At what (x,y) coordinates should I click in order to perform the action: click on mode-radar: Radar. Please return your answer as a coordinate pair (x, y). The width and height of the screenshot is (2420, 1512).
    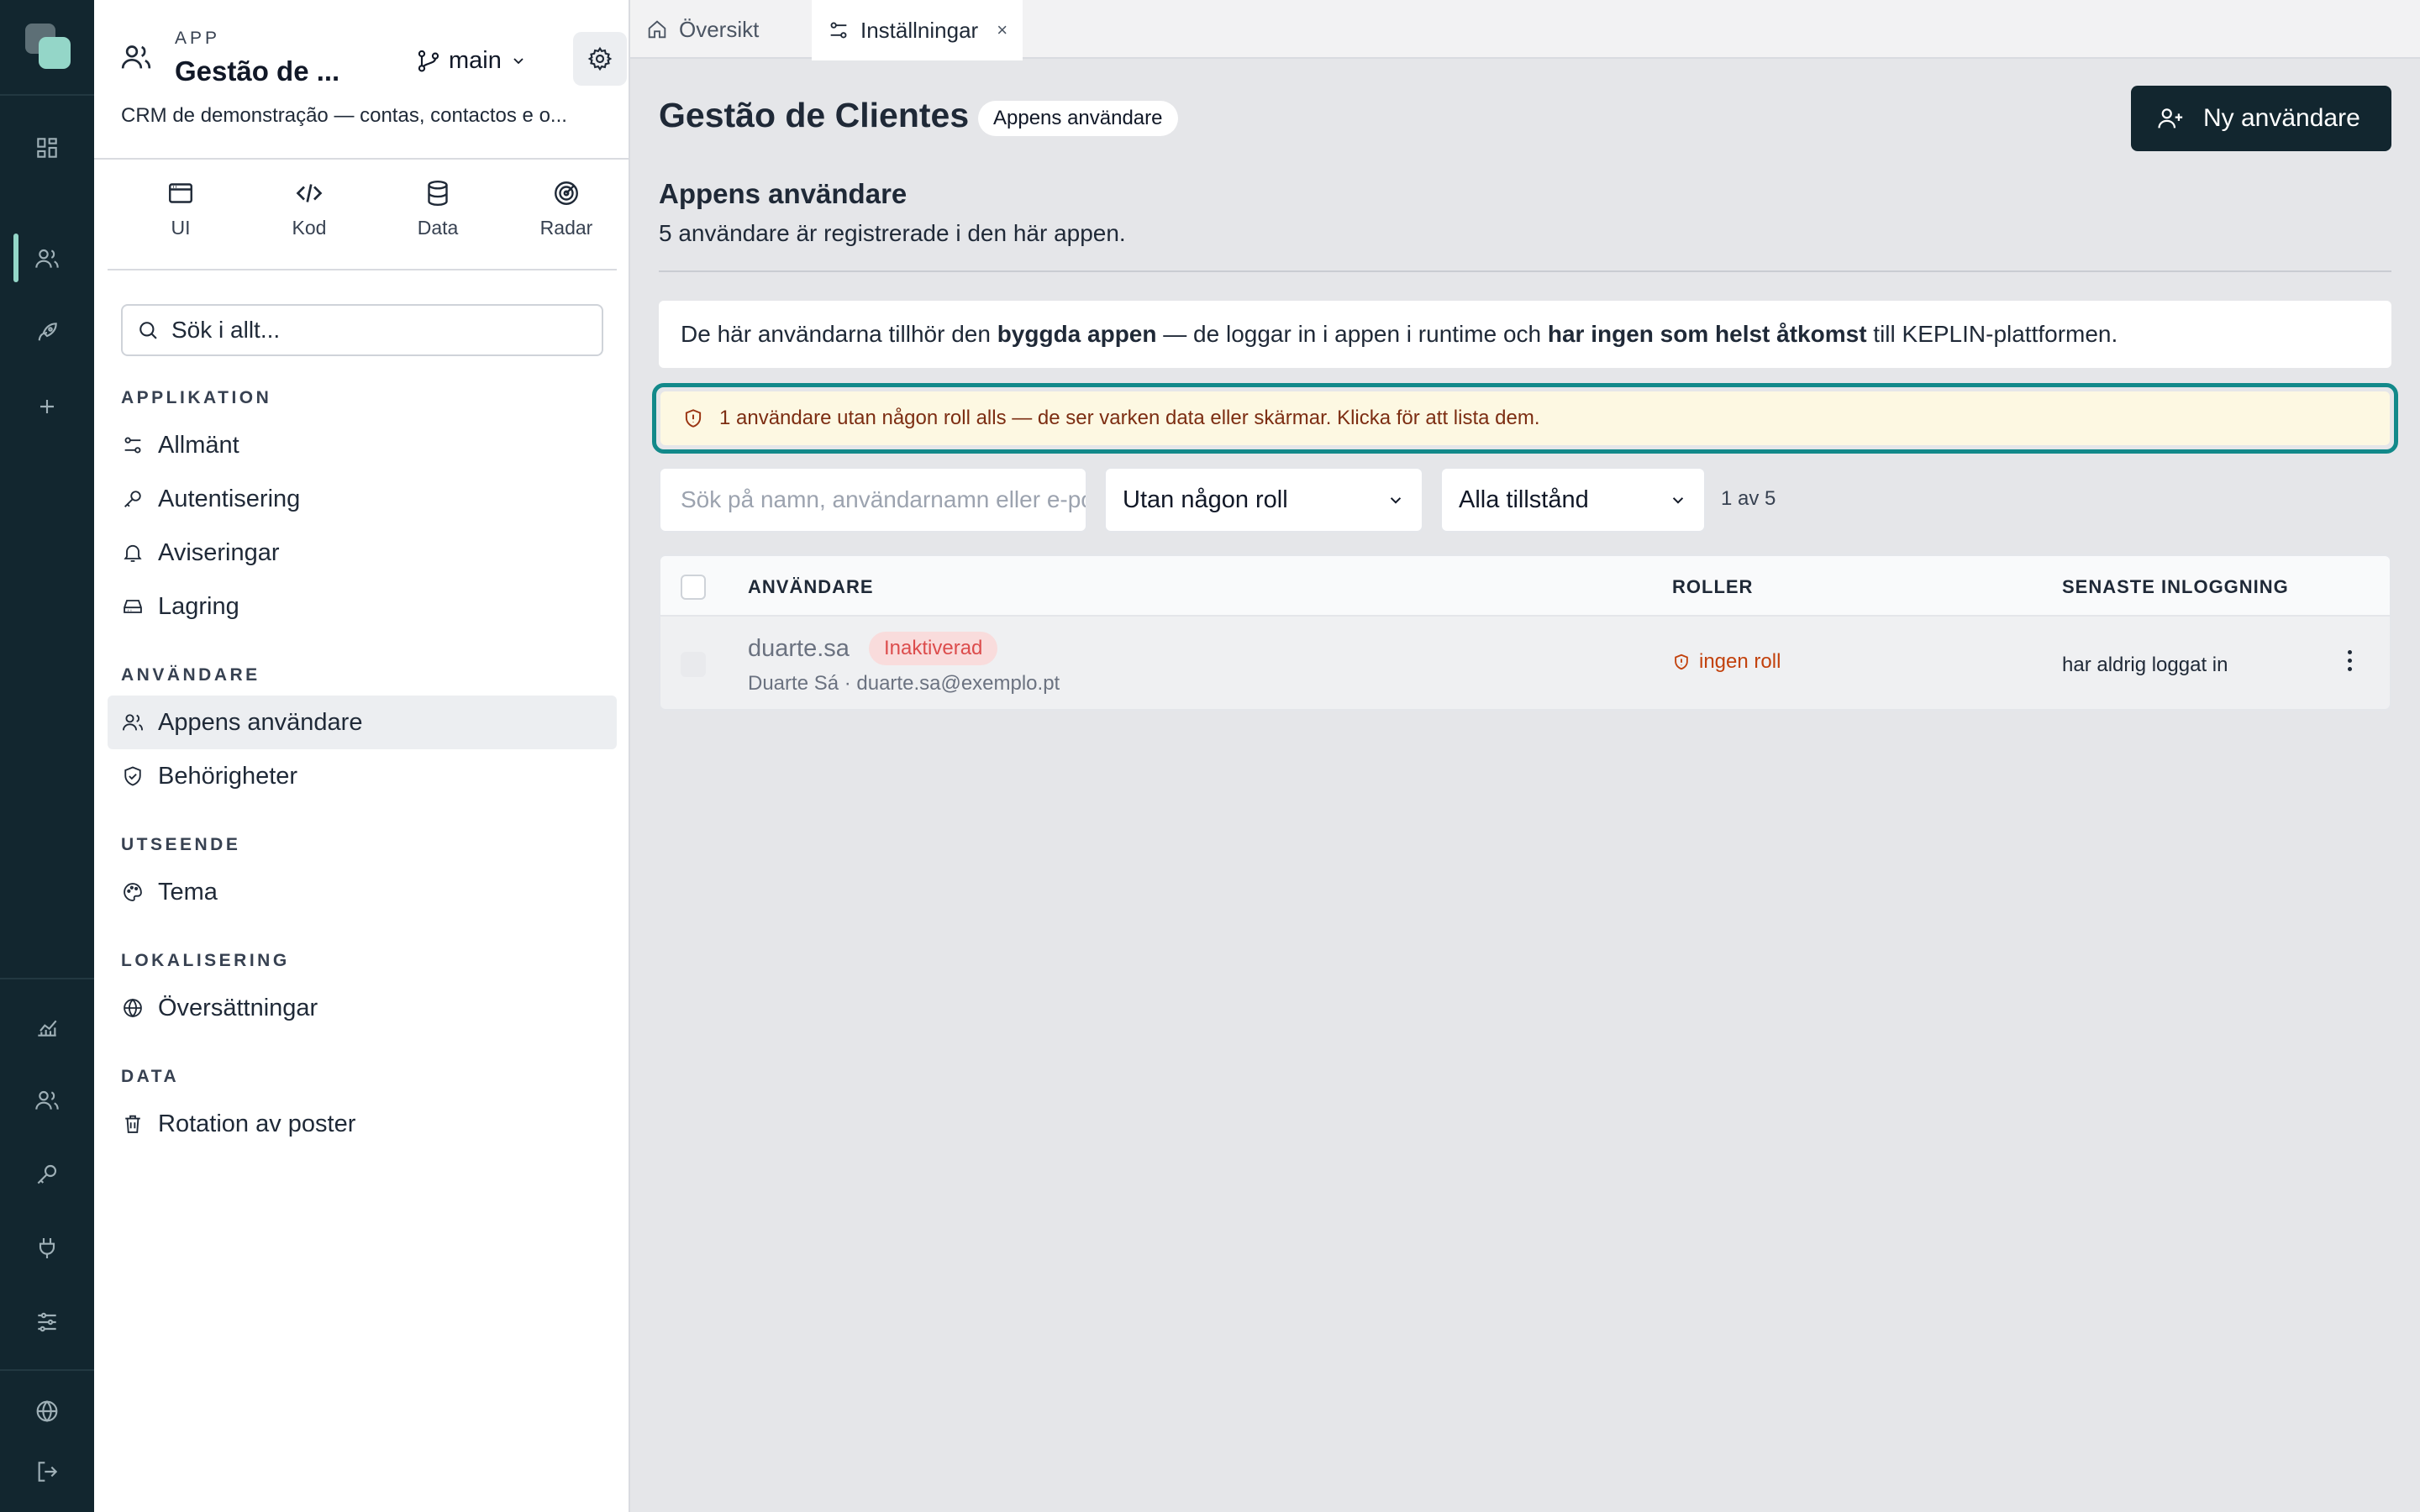
    Looking at the image, I should click on (567, 216).